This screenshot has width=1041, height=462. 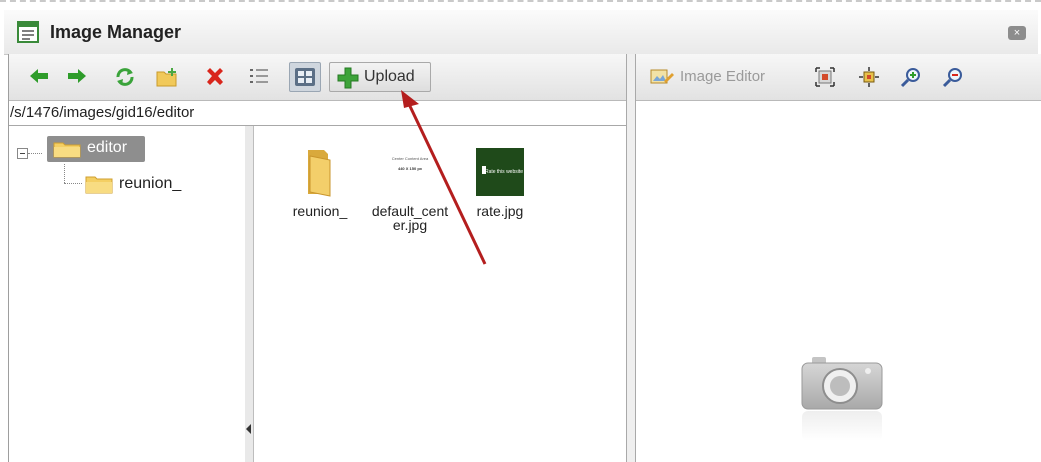 I want to click on editor-toolbar: Image Editor, so click(x=838, y=77).